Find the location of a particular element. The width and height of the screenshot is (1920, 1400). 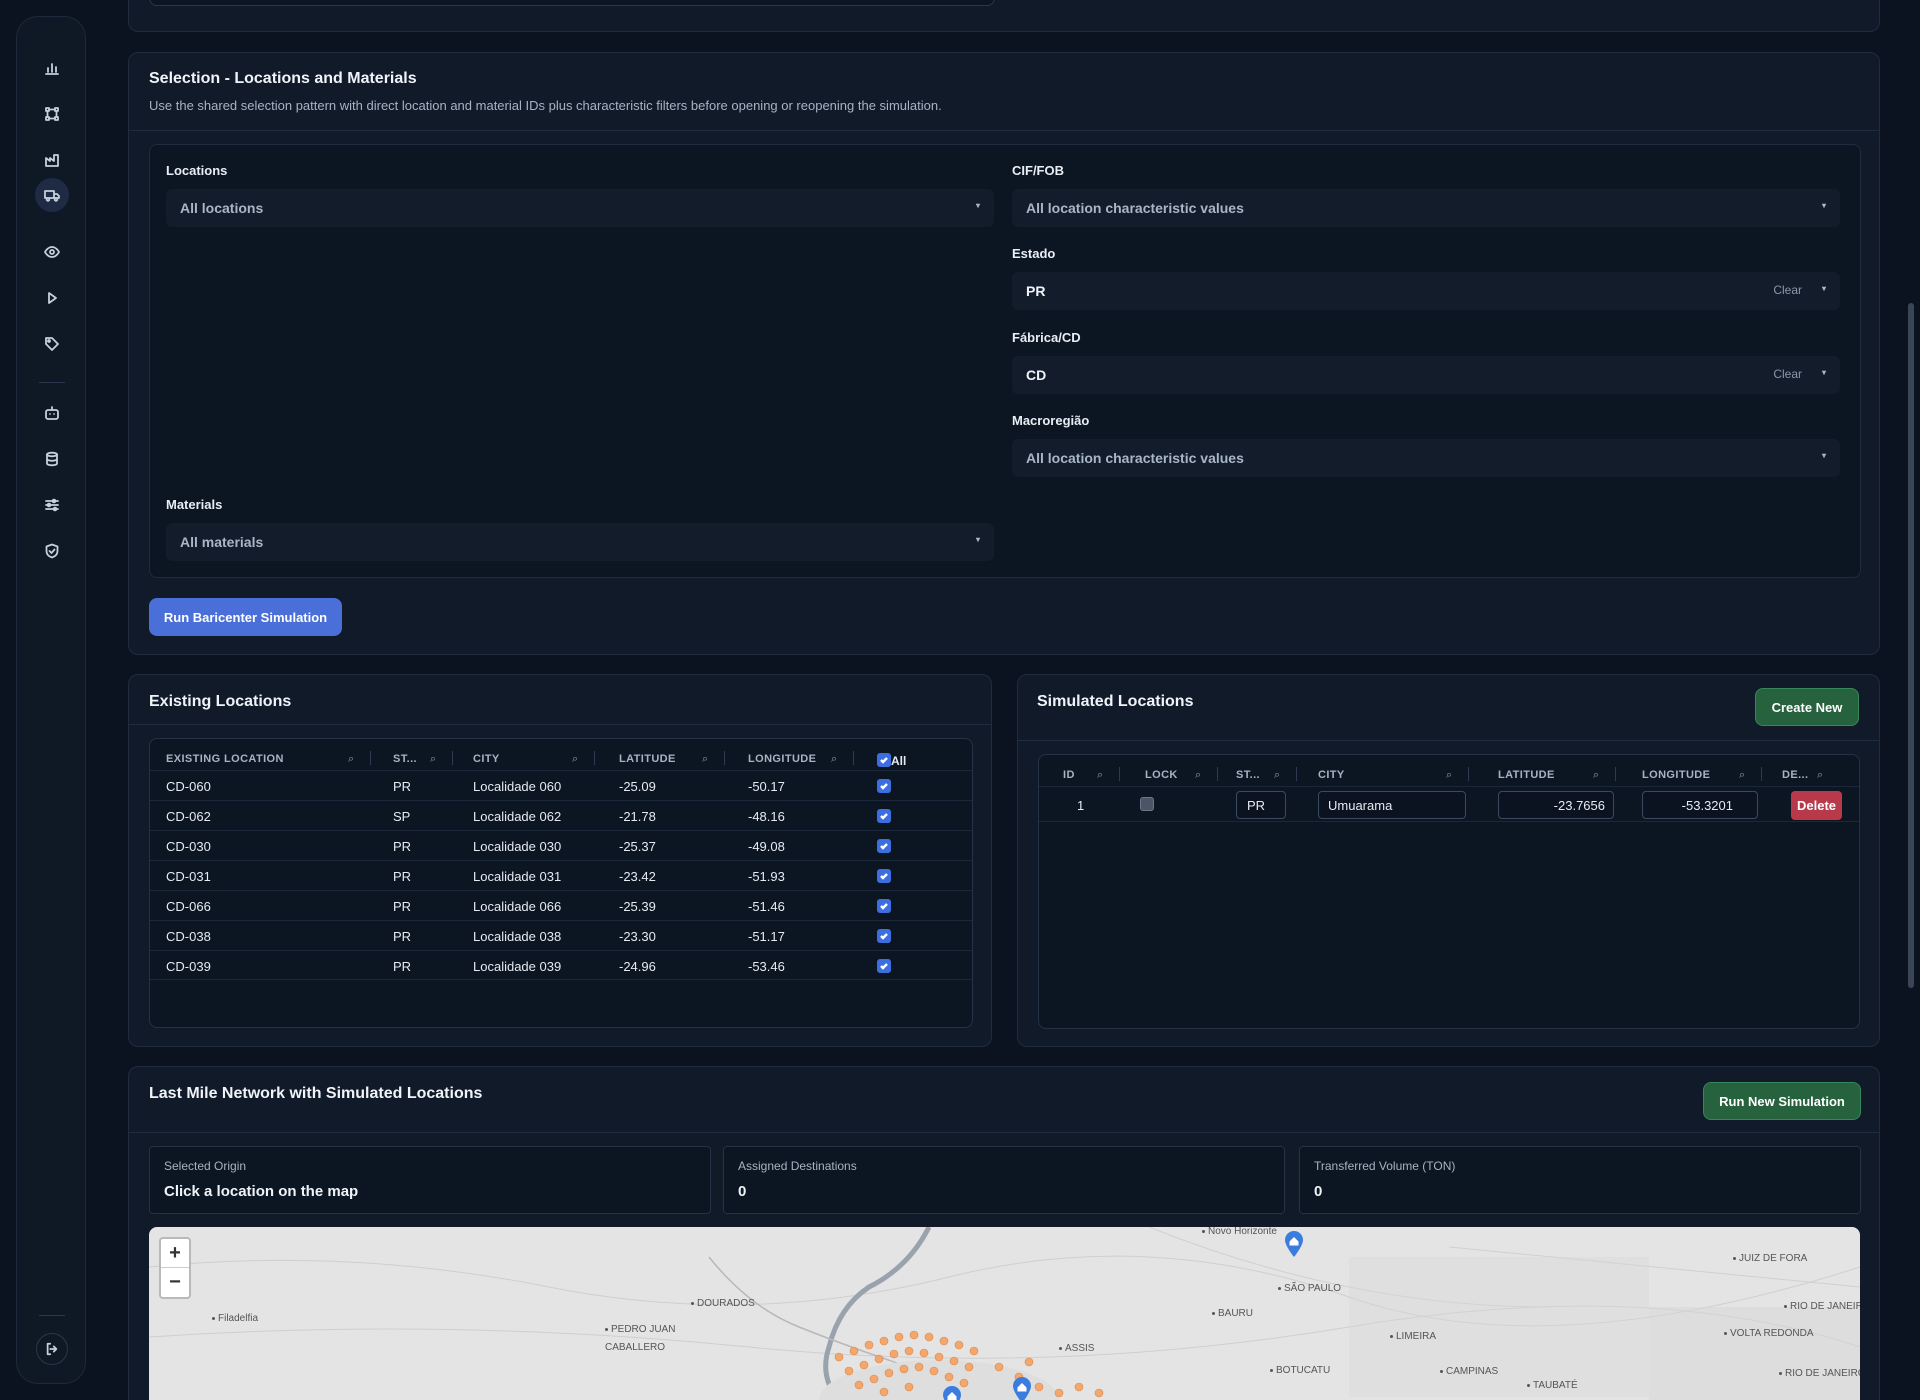

logout-icon is located at coordinates (52, 1349).